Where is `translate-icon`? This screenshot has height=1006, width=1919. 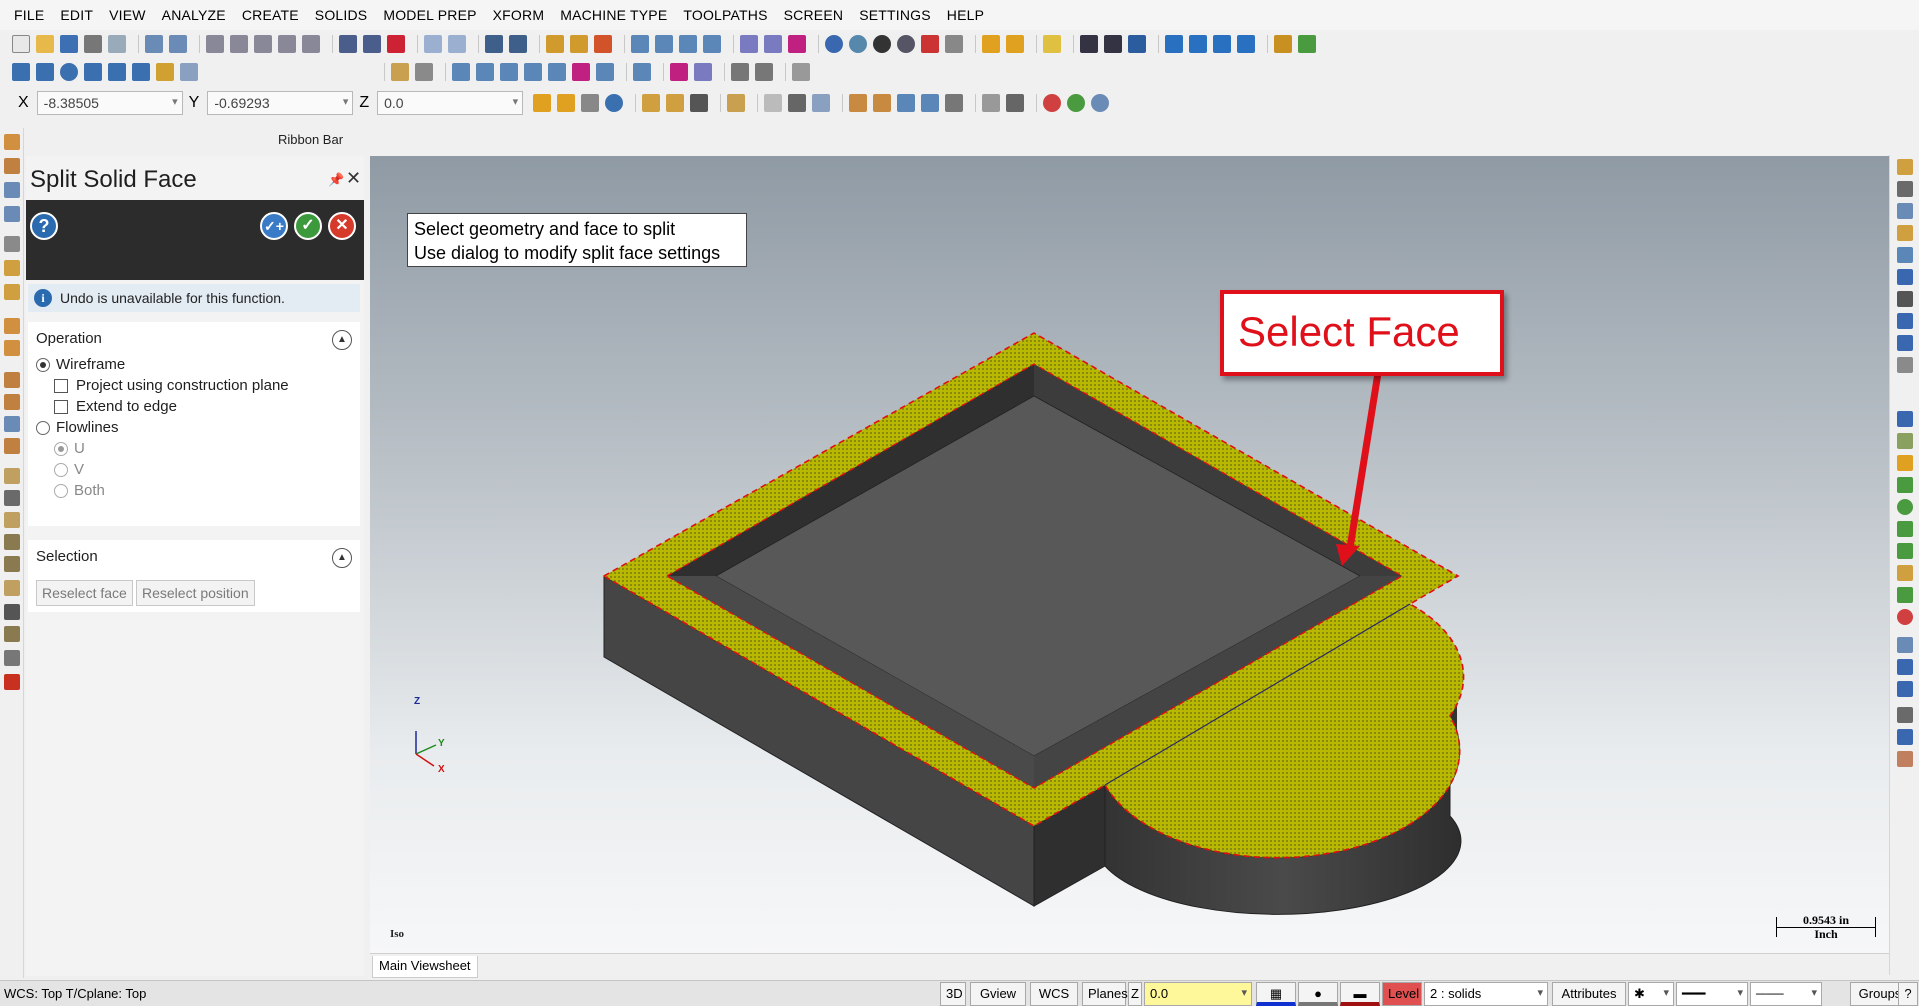
translate-icon is located at coordinates (461, 72).